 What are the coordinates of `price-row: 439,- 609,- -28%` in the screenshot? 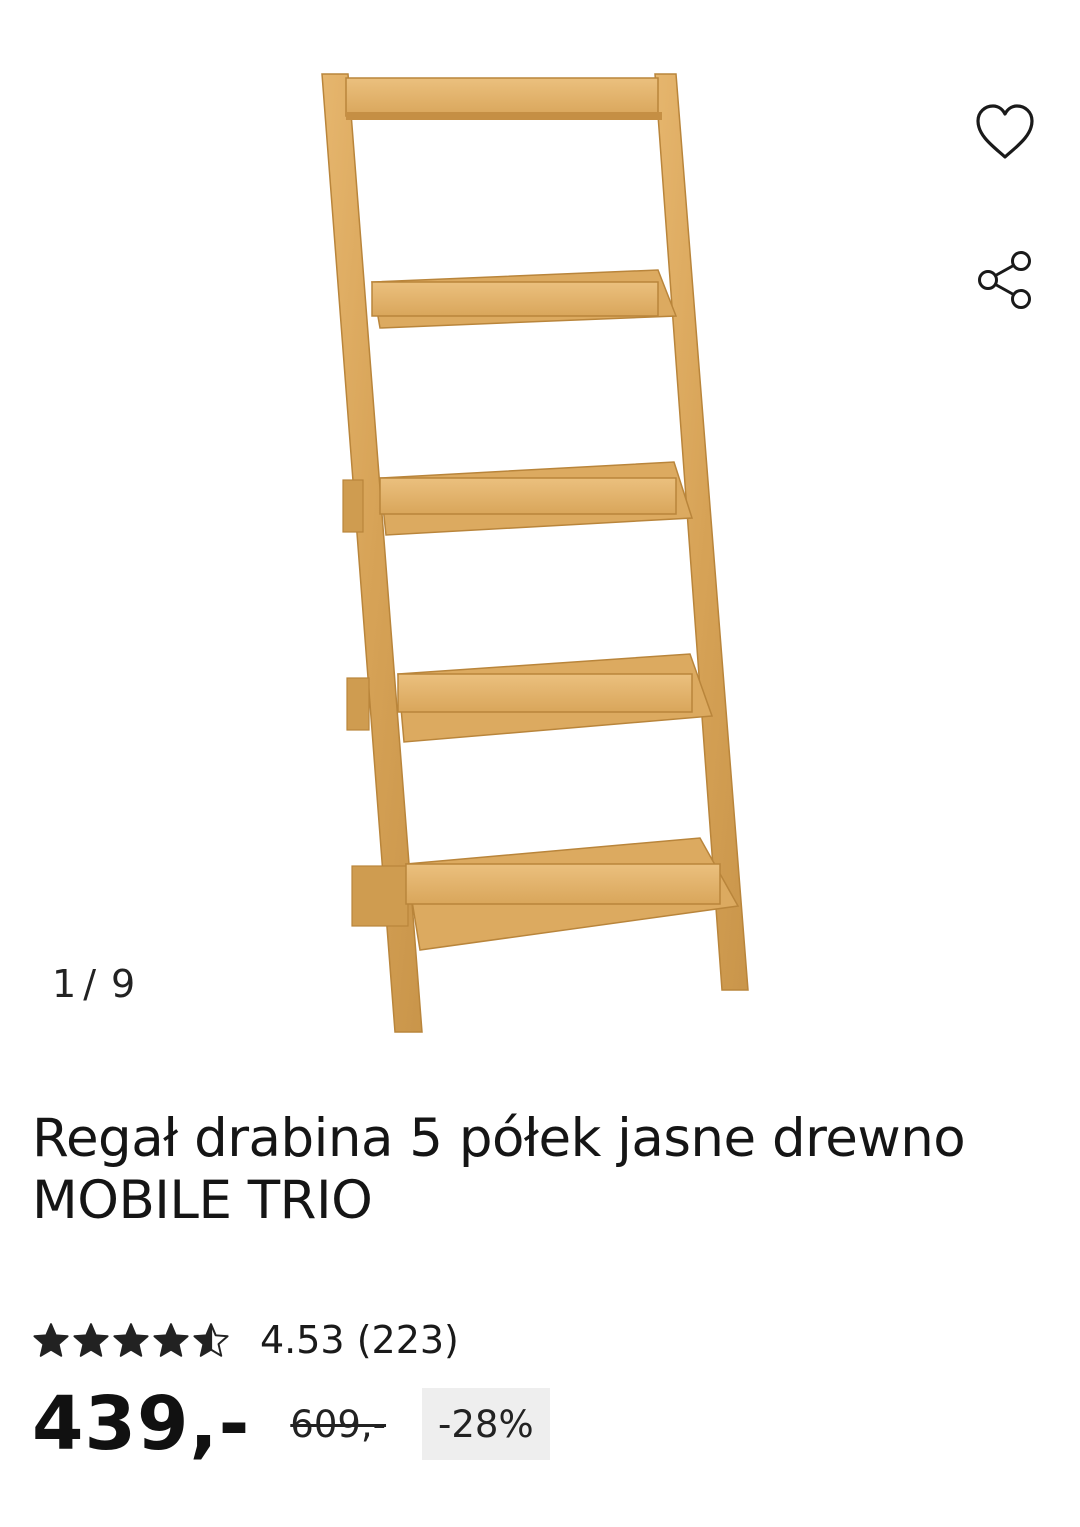 It's located at (291, 1424).